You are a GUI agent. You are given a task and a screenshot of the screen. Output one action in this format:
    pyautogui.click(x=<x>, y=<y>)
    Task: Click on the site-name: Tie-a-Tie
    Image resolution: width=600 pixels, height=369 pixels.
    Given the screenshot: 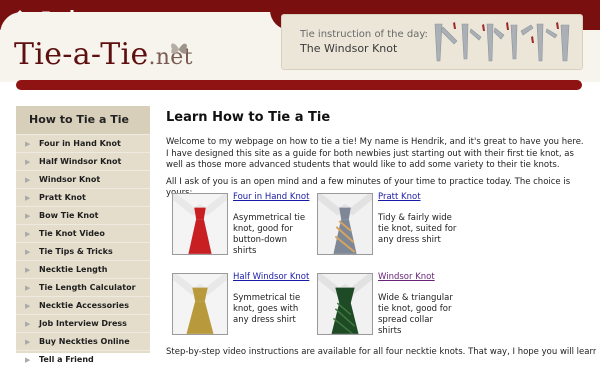 What is the action you would take?
    pyautogui.click(x=81, y=54)
    